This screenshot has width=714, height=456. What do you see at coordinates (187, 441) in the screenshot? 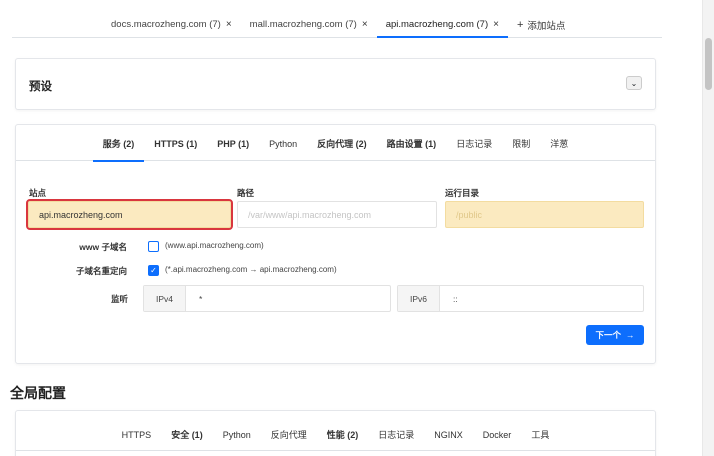
I see `global-tab-security: 安全 (1)` at bounding box center [187, 441].